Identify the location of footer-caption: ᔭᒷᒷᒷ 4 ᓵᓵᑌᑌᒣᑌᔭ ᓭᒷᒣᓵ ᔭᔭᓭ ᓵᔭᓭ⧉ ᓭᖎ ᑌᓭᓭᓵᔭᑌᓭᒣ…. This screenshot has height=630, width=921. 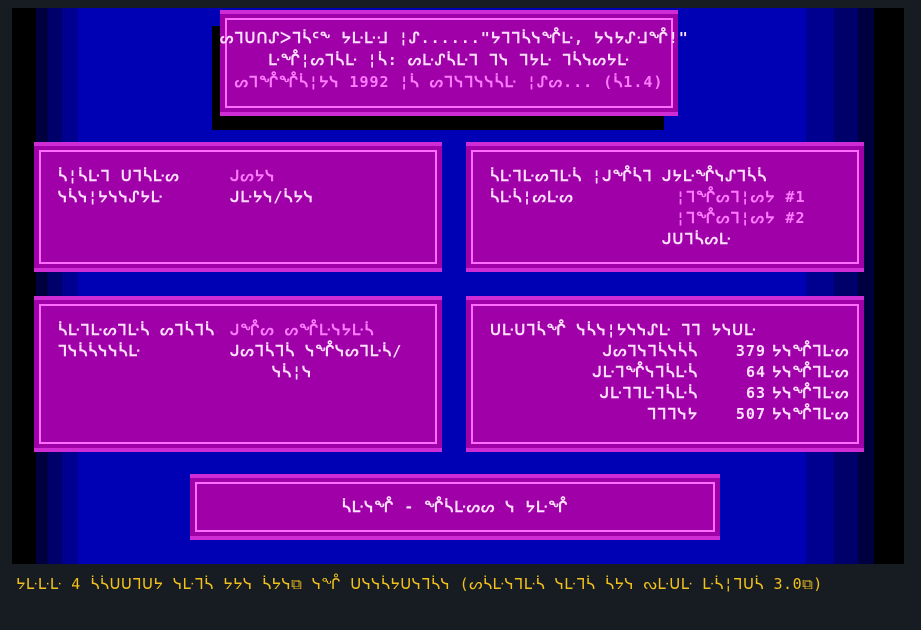
(419, 584).